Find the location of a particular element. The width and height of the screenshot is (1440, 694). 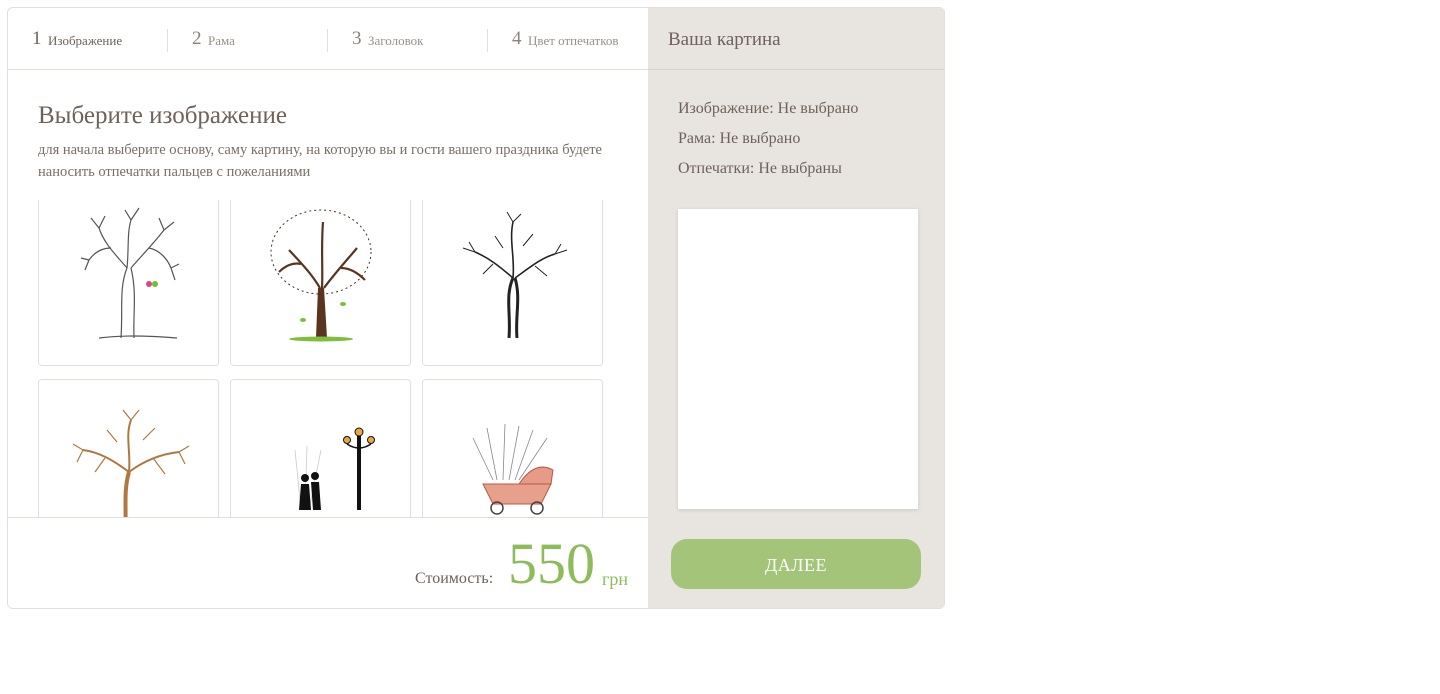

price-label: Стоимость: is located at coordinates (454, 578).